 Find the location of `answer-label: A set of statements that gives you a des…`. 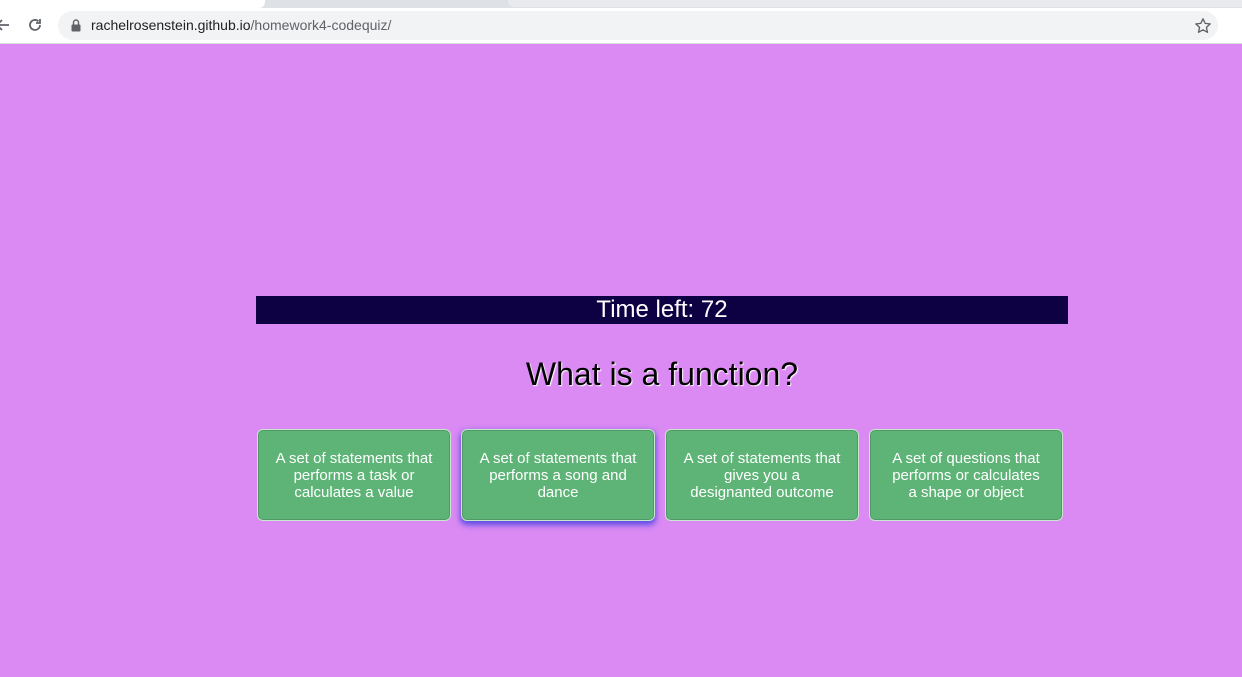

answer-label: A set of statements that gives you a des… is located at coordinates (762, 475).